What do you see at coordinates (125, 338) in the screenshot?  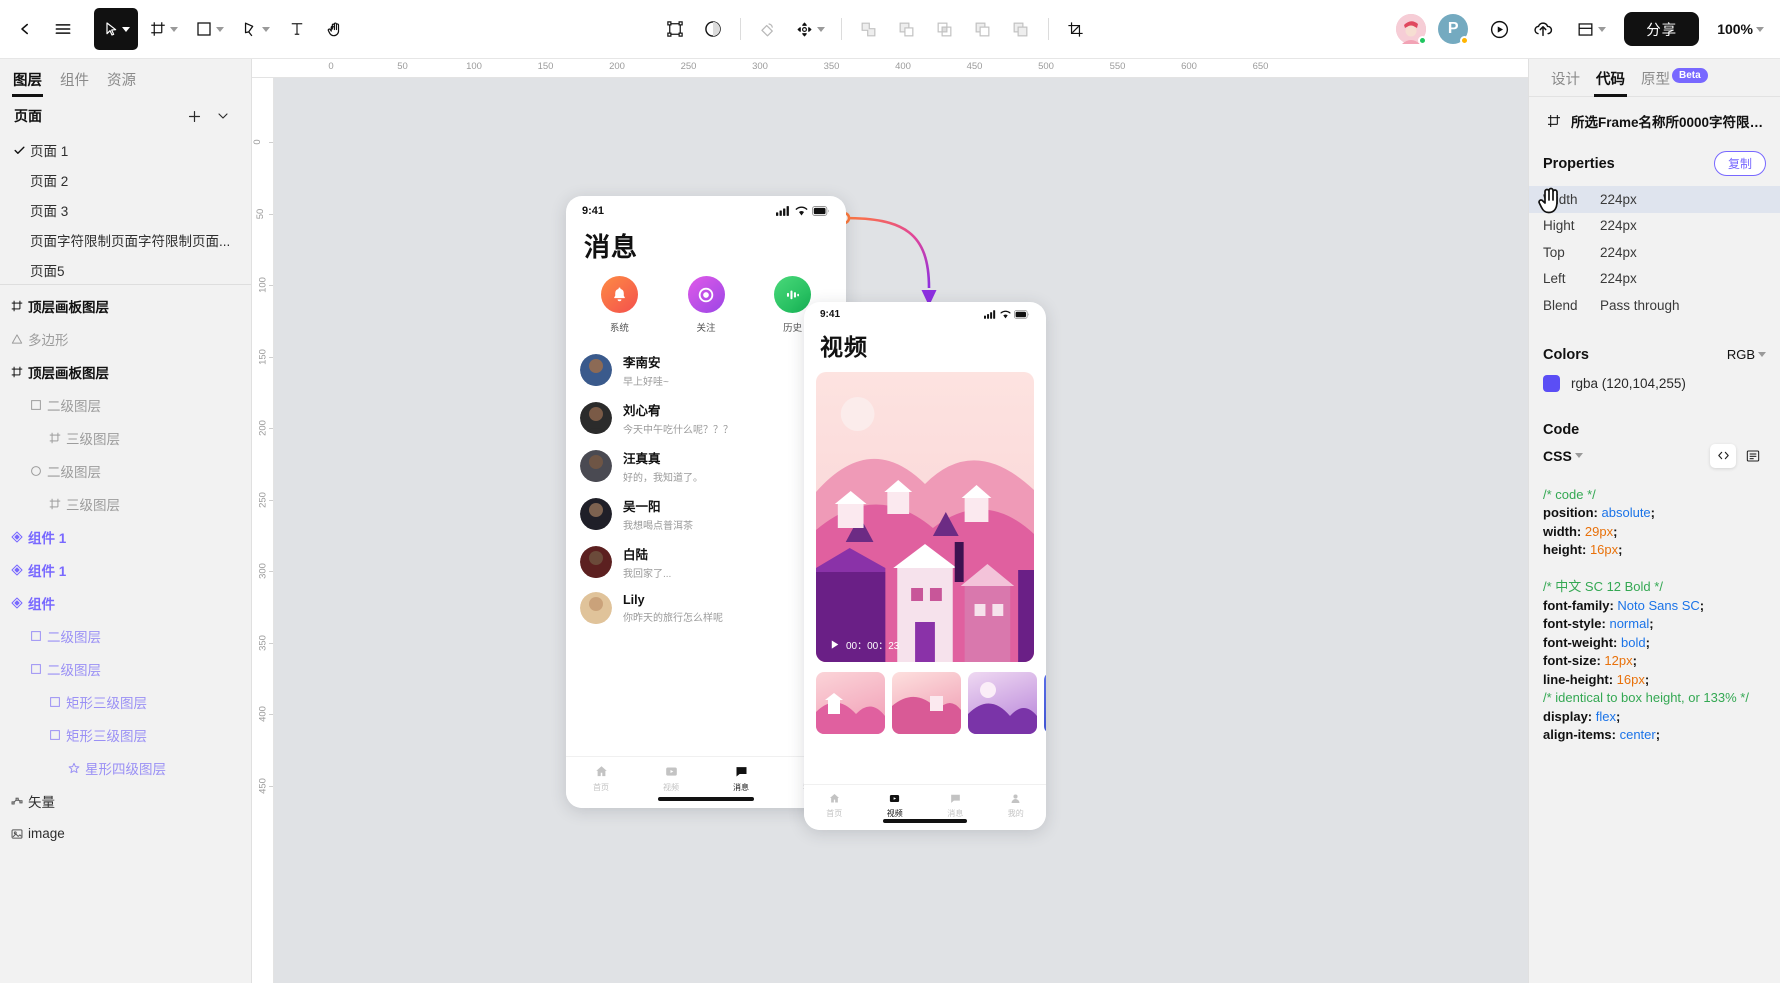 I see `layer-row: 多边形` at bounding box center [125, 338].